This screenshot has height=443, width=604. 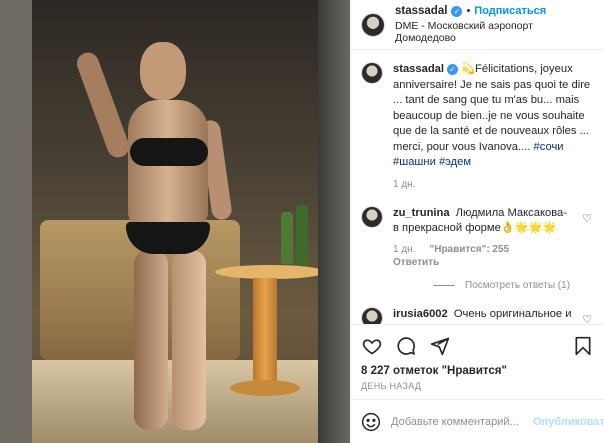 What do you see at coordinates (440, 346) in the screenshot?
I see `share-icon` at bounding box center [440, 346].